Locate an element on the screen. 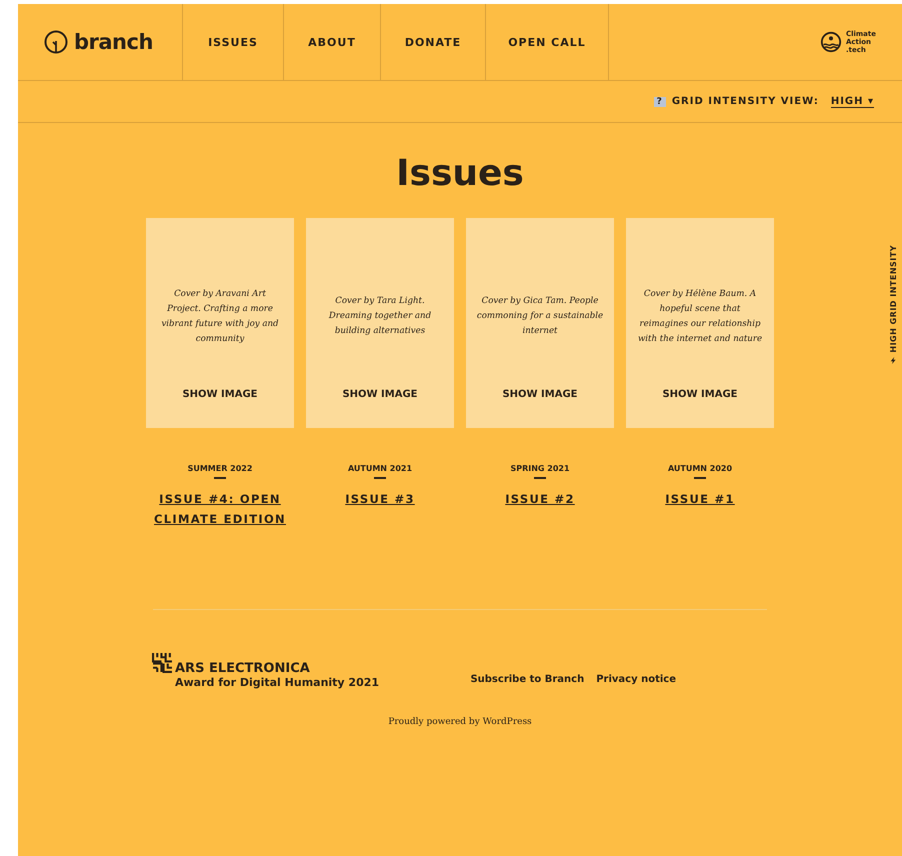  issue-season: AUTUMN 2021 is located at coordinates (380, 468).